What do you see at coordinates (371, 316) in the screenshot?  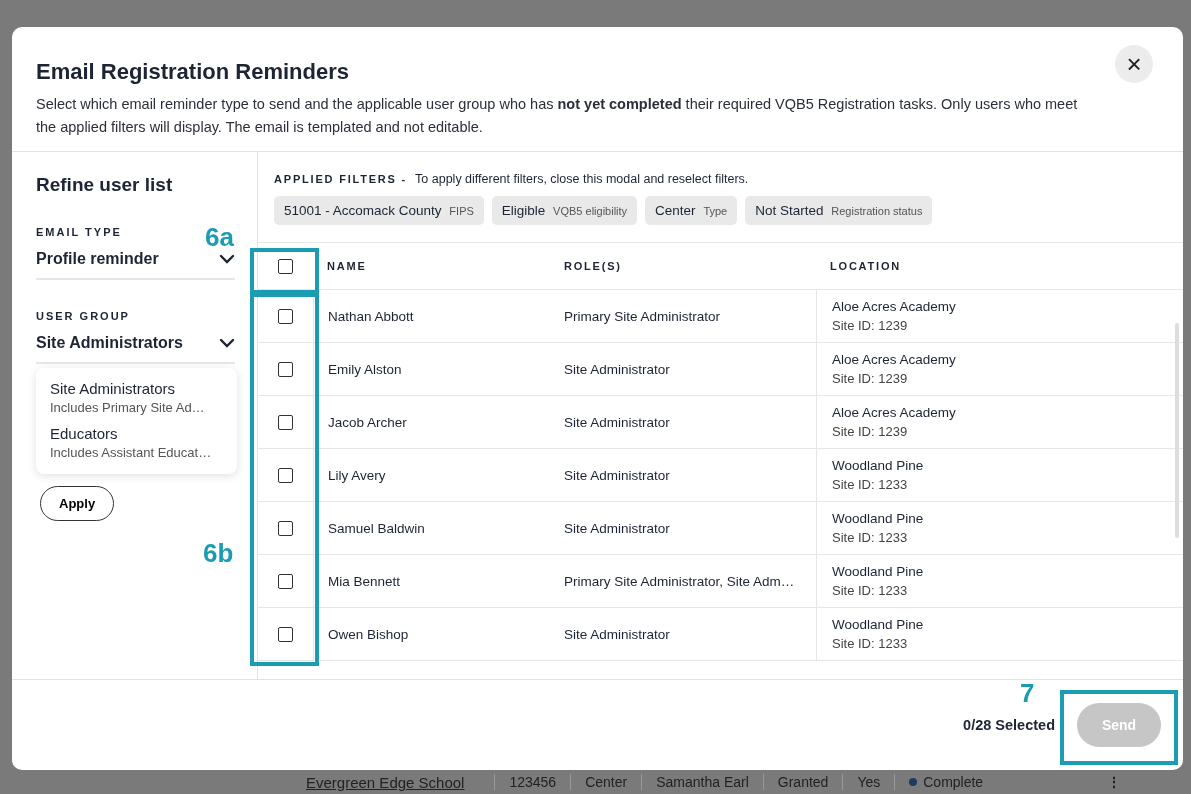 I see `name-cell-text: Nathan Abbott` at bounding box center [371, 316].